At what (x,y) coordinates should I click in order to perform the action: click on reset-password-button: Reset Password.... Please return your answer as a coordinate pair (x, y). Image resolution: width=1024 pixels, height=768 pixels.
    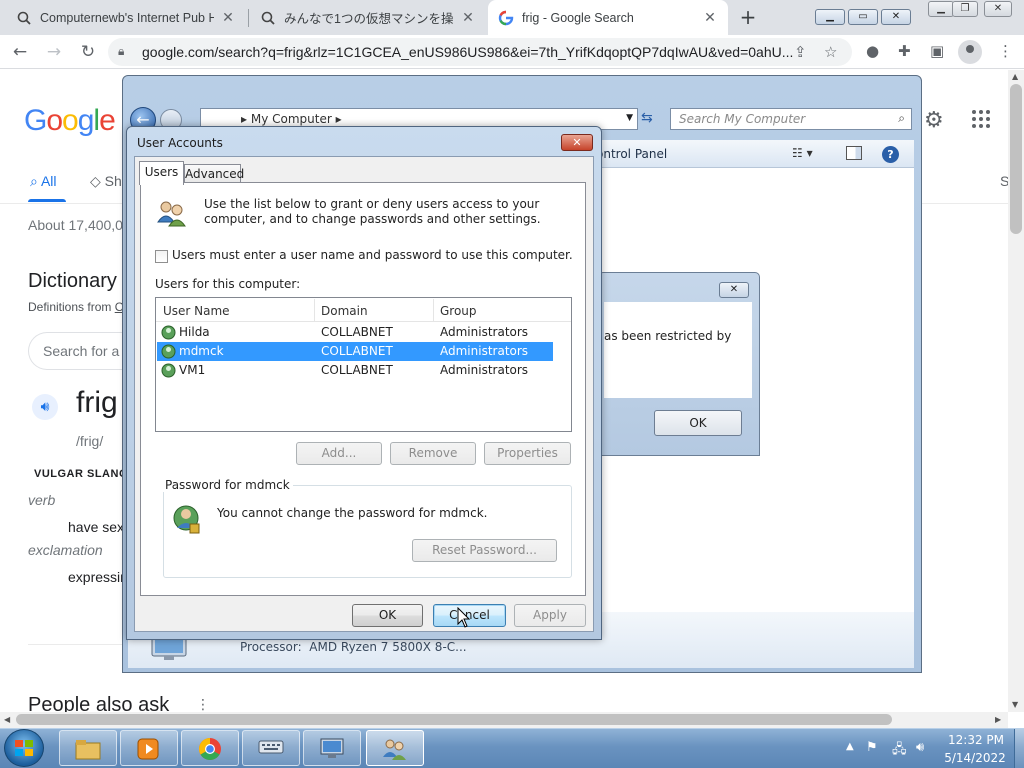
    Looking at the image, I should click on (484, 550).